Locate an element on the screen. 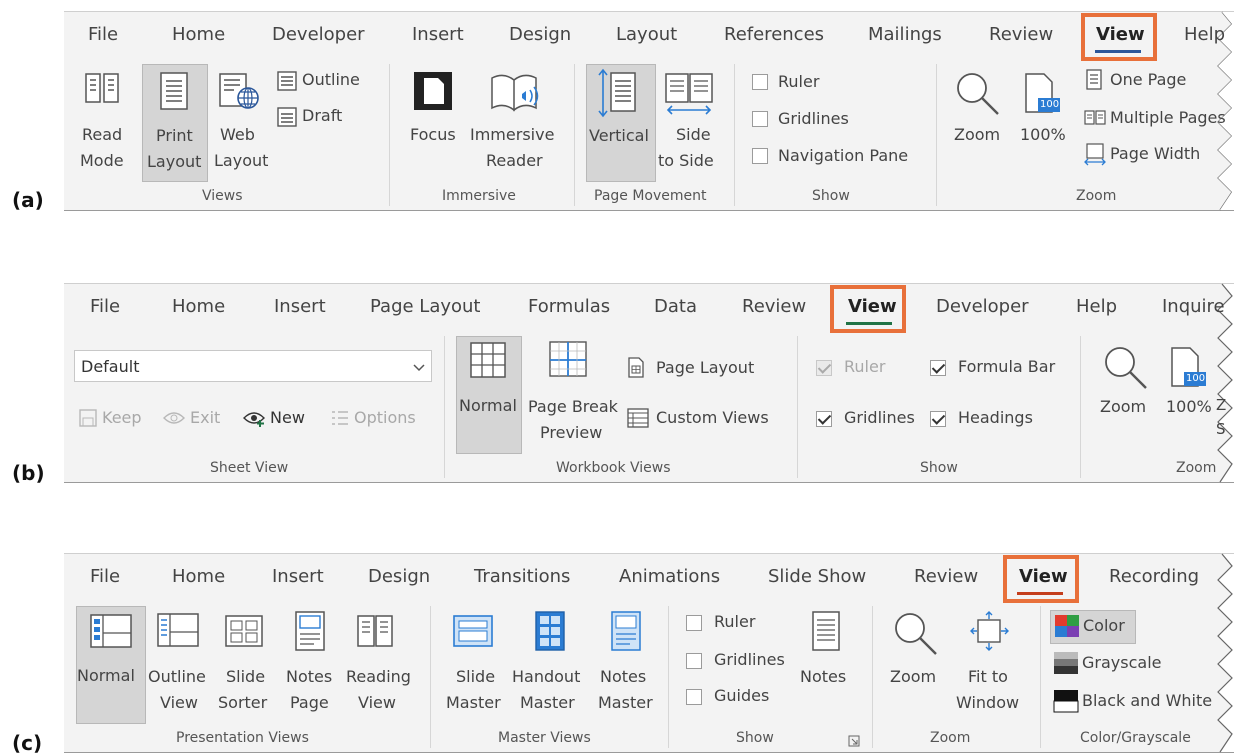 Image resolution: width=1255 pixels, height=755 pixels. fit-to-window-button: Fit to Window is located at coordinates (991, 663).